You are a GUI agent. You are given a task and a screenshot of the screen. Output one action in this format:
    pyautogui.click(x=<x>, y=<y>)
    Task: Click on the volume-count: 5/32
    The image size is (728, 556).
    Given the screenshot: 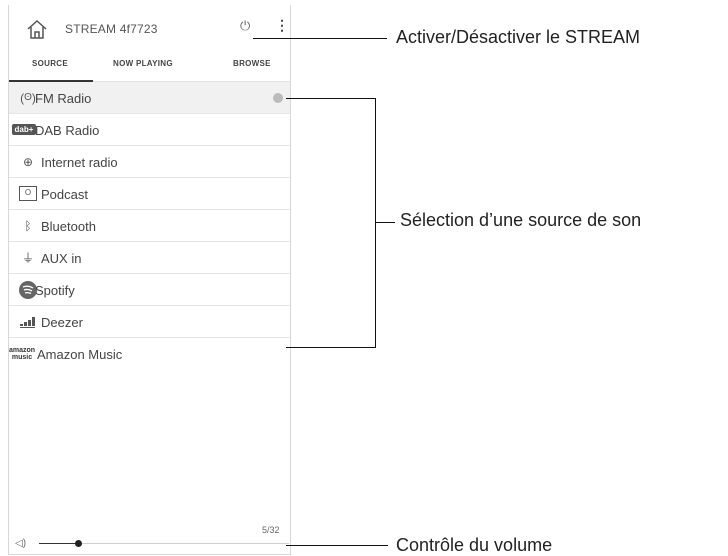 What is the action you would take?
    pyautogui.click(x=271, y=530)
    